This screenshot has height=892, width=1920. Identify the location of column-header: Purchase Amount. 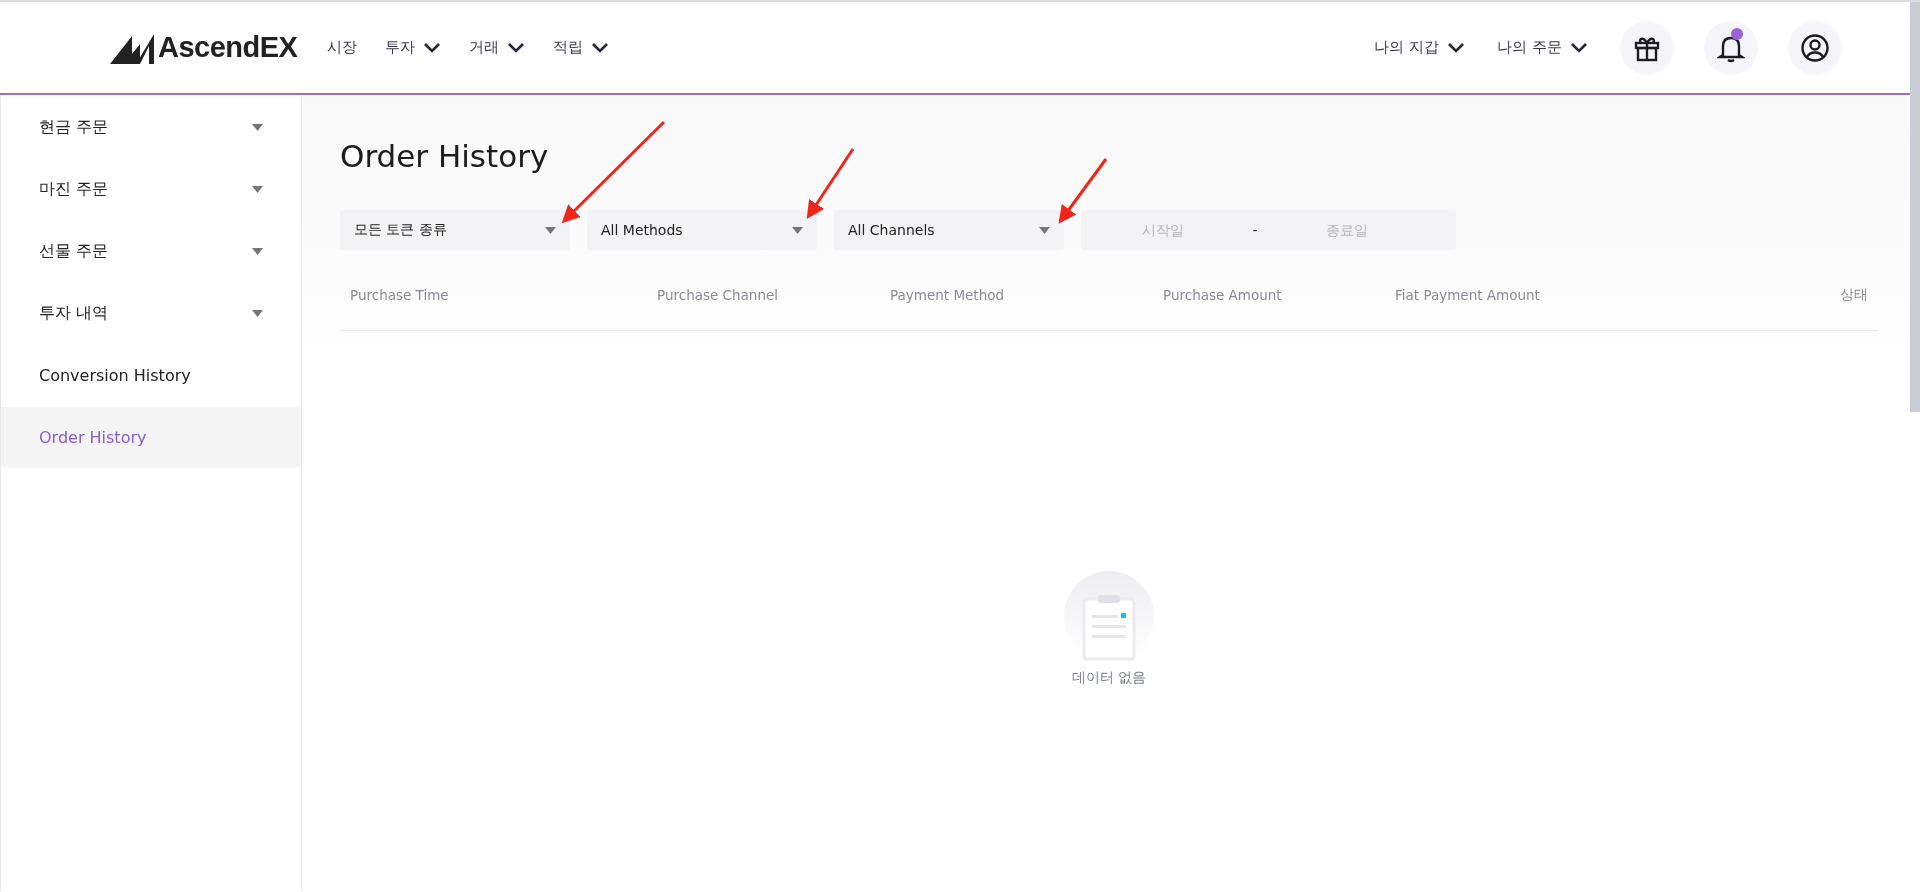
(1223, 295).